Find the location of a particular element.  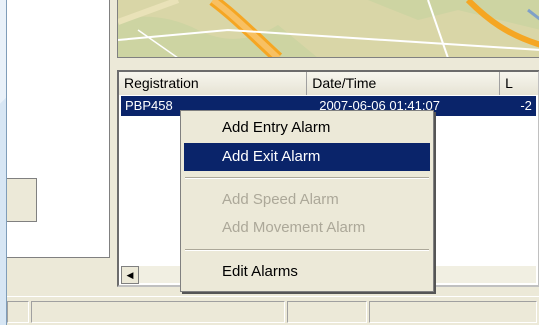

map-view is located at coordinates (328, 29).